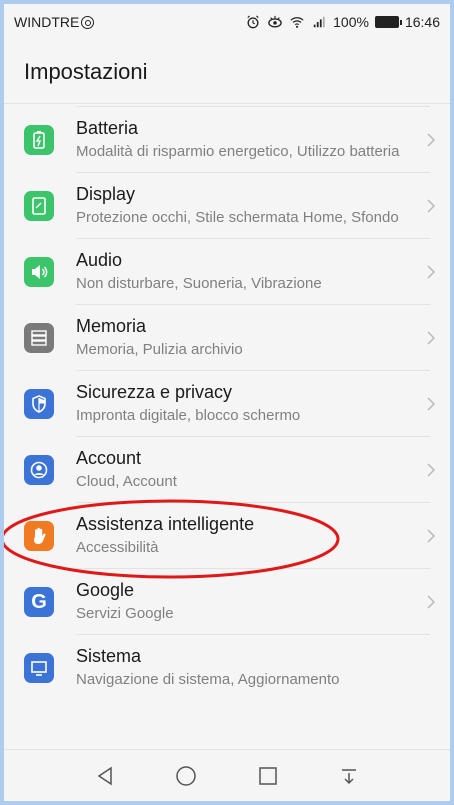 The width and height of the screenshot is (454, 805). I want to click on item-subtitle: Cloud, Account, so click(126, 481).